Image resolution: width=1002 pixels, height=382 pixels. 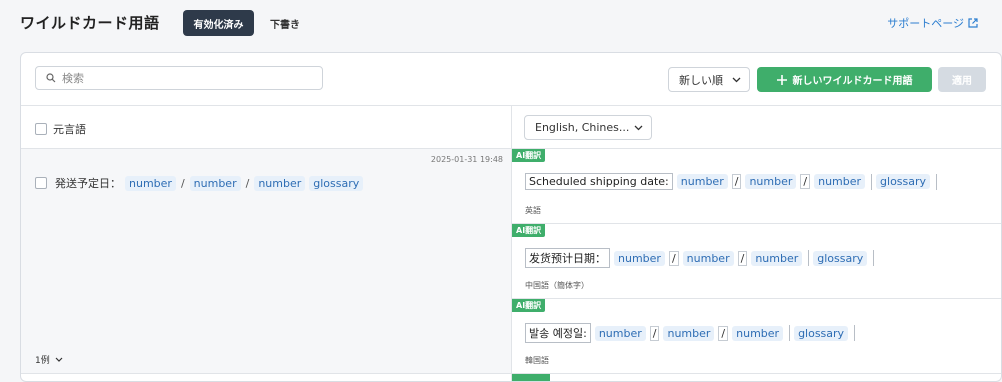 I want to click on add-wildcard-button: 新しいワイルドカード用語, so click(x=844, y=79).